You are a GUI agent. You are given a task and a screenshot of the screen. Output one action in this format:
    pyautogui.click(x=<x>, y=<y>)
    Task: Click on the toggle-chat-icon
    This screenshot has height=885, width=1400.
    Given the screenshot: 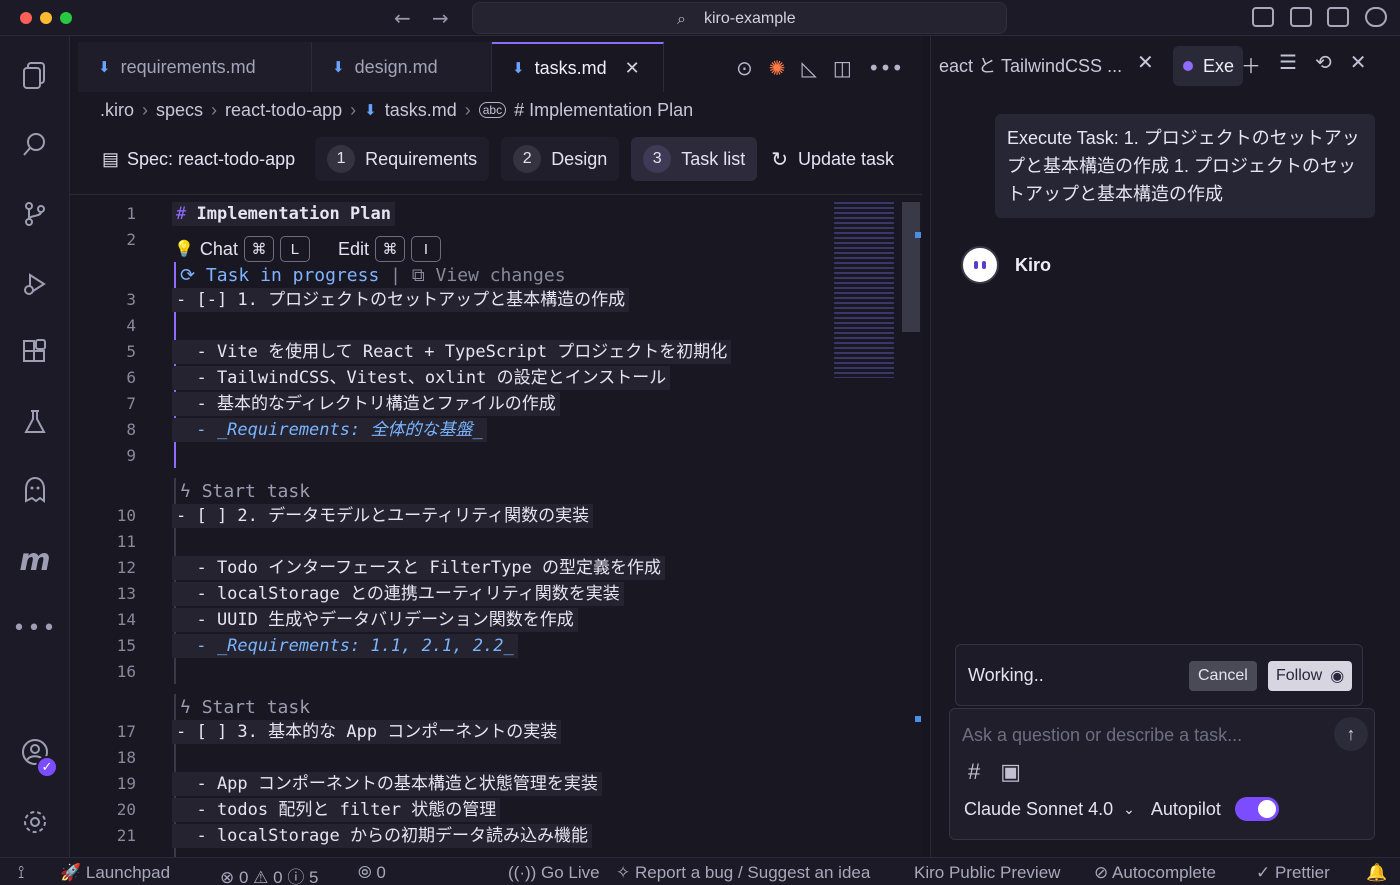 What is the action you would take?
    pyautogui.click(x=1376, y=17)
    